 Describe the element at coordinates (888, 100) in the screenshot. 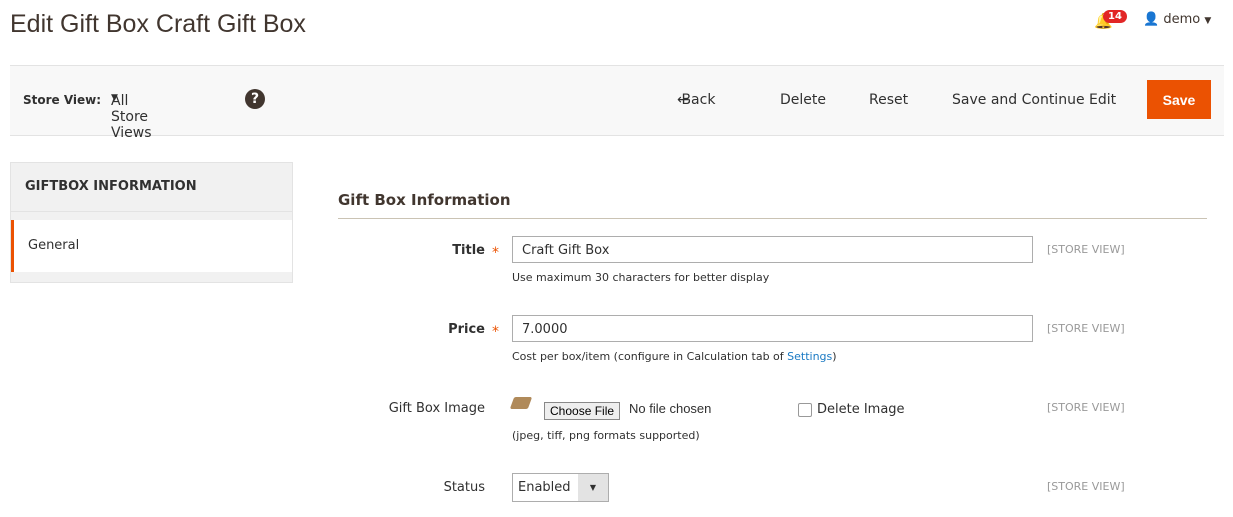

I see `reset-button: Reset` at that location.